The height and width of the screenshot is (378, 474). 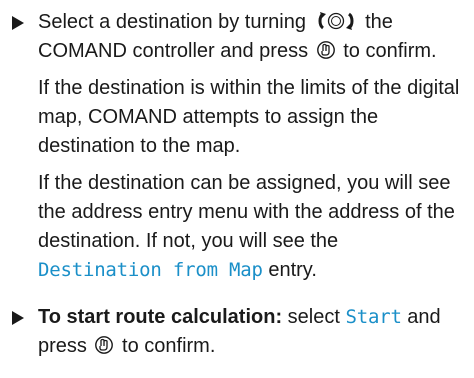 What do you see at coordinates (336, 21) in the screenshot?
I see `controller-turn-icon` at bounding box center [336, 21].